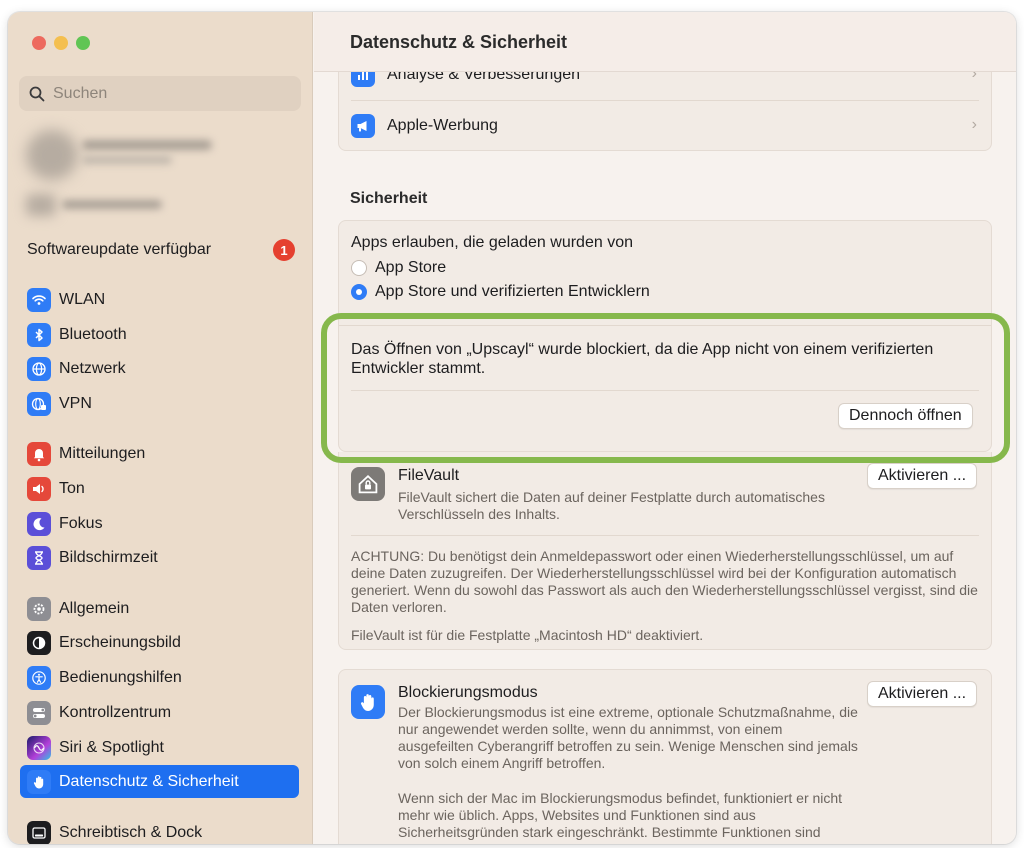 The height and width of the screenshot is (848, 1024). I want to click on filevault-title: FileVault, so click(429, 475).